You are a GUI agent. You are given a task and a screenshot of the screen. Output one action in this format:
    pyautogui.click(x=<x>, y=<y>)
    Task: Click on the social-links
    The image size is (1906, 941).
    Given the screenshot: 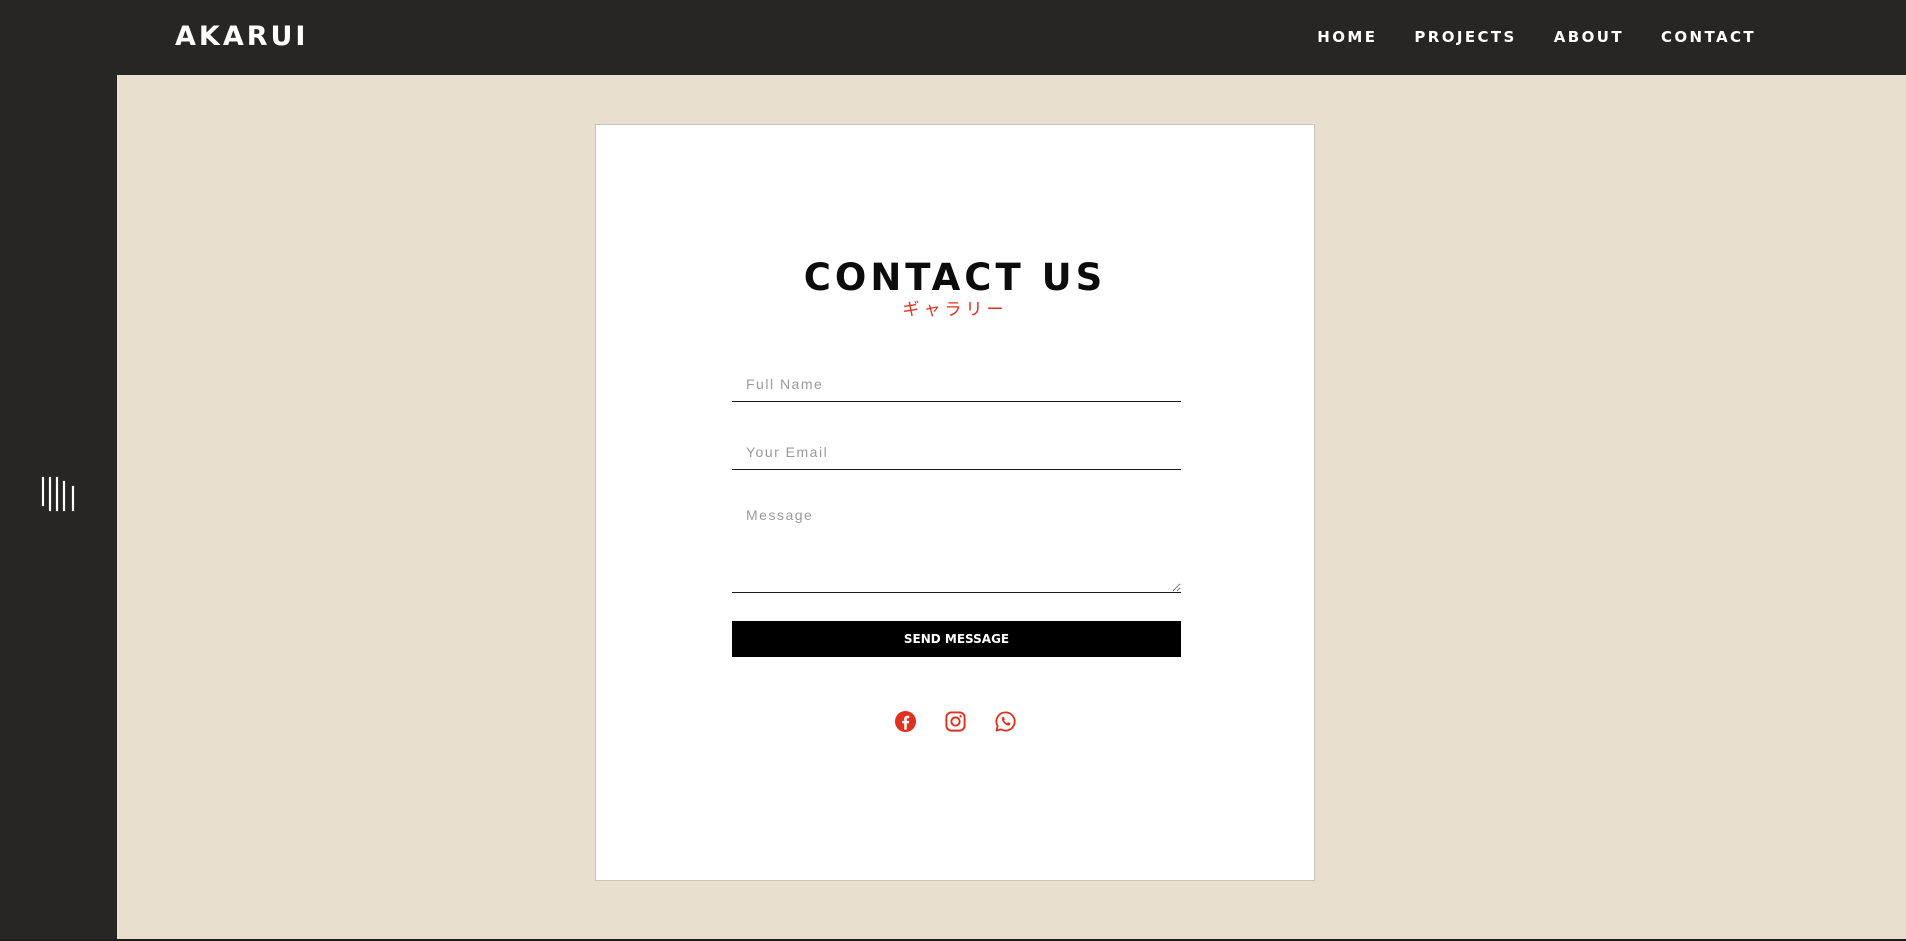 What is the action you would take?
    pyautogui.click(x=955, y=721)
    